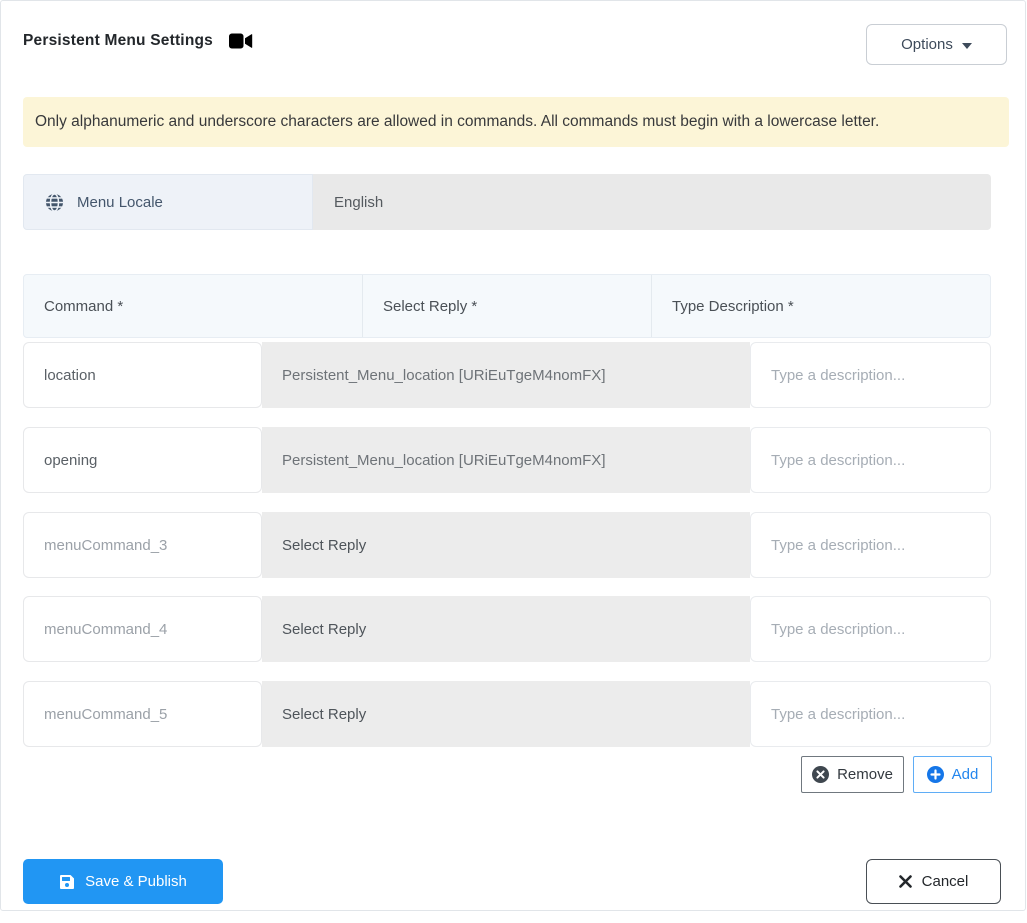  I want to click on column-header-command: Command *, so click(193, 306).